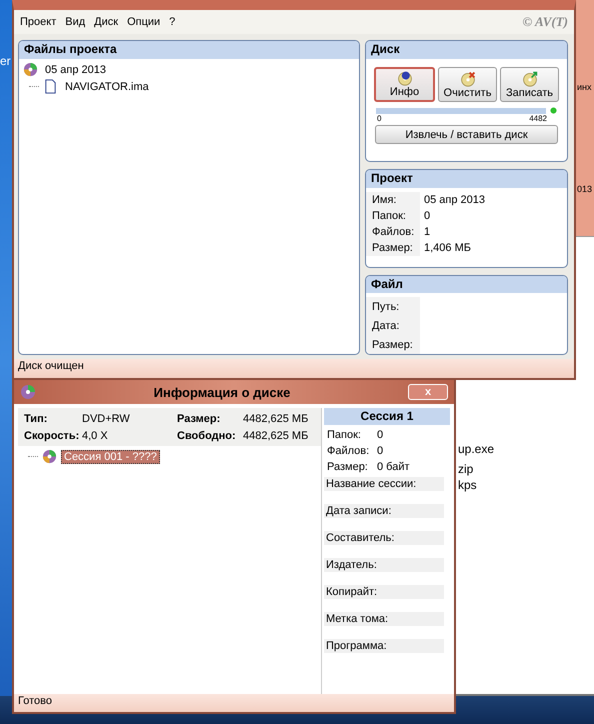  I want to click on field-label: Имя:, so click(393, 200).